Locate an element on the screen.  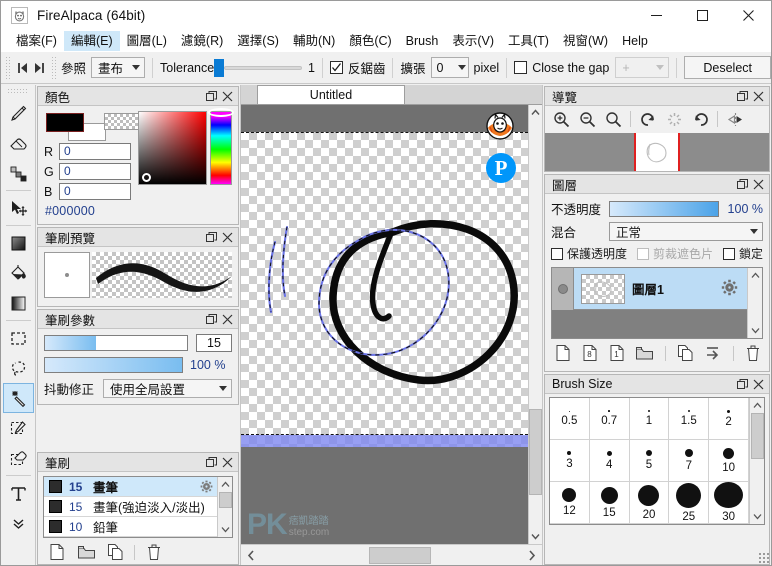
brush-size-cell: 0.7 is located at coordinates (609, 419).